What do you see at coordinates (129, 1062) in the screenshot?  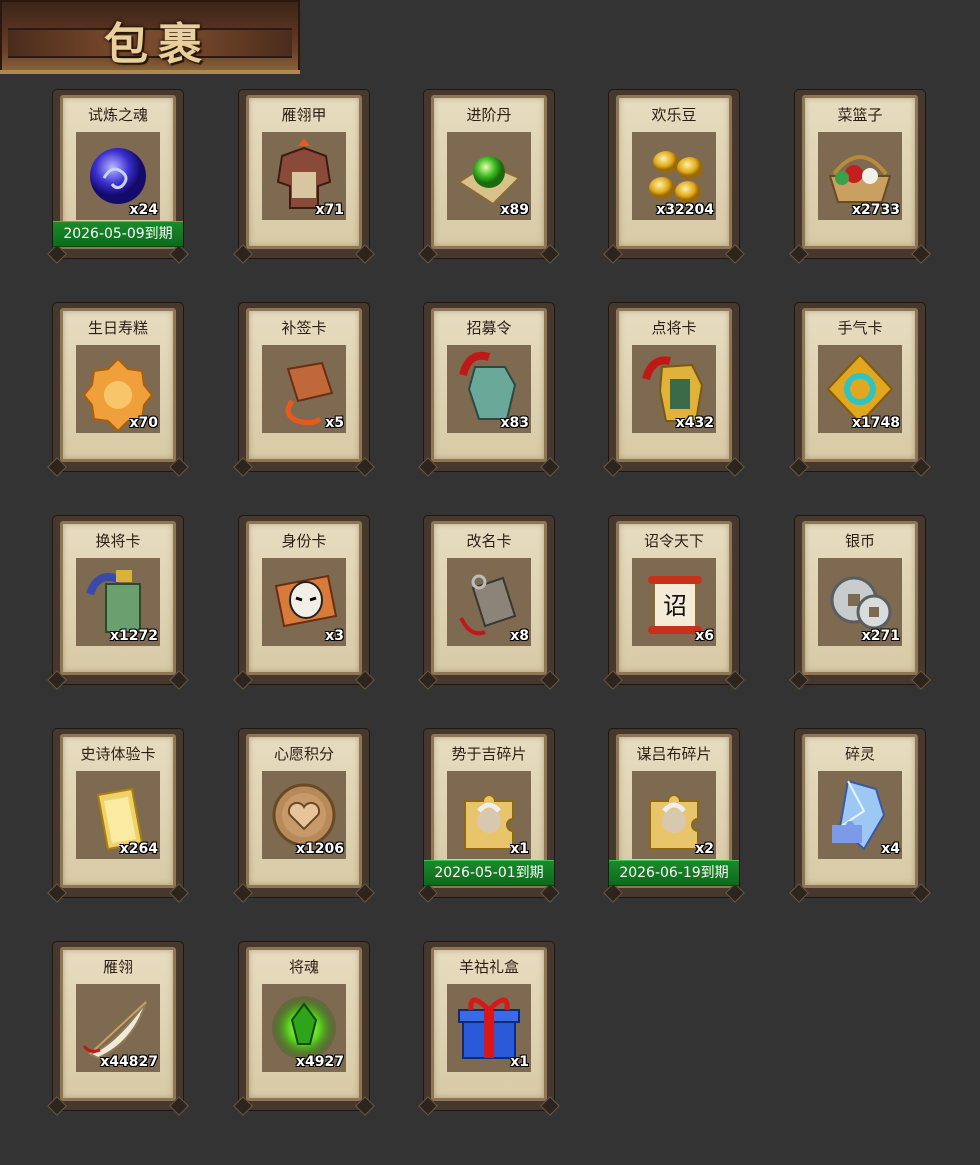 I see `item-quantity: x44827` at bounding box center [129, 1062].